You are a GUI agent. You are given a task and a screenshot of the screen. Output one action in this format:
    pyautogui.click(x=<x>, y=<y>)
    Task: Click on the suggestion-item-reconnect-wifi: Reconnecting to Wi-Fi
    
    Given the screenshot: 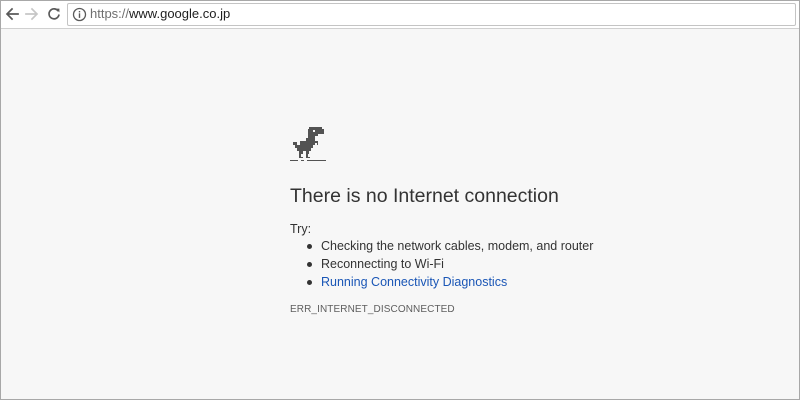 What is the action you would take?
    pyautogui.click(x=441, y=265)
    